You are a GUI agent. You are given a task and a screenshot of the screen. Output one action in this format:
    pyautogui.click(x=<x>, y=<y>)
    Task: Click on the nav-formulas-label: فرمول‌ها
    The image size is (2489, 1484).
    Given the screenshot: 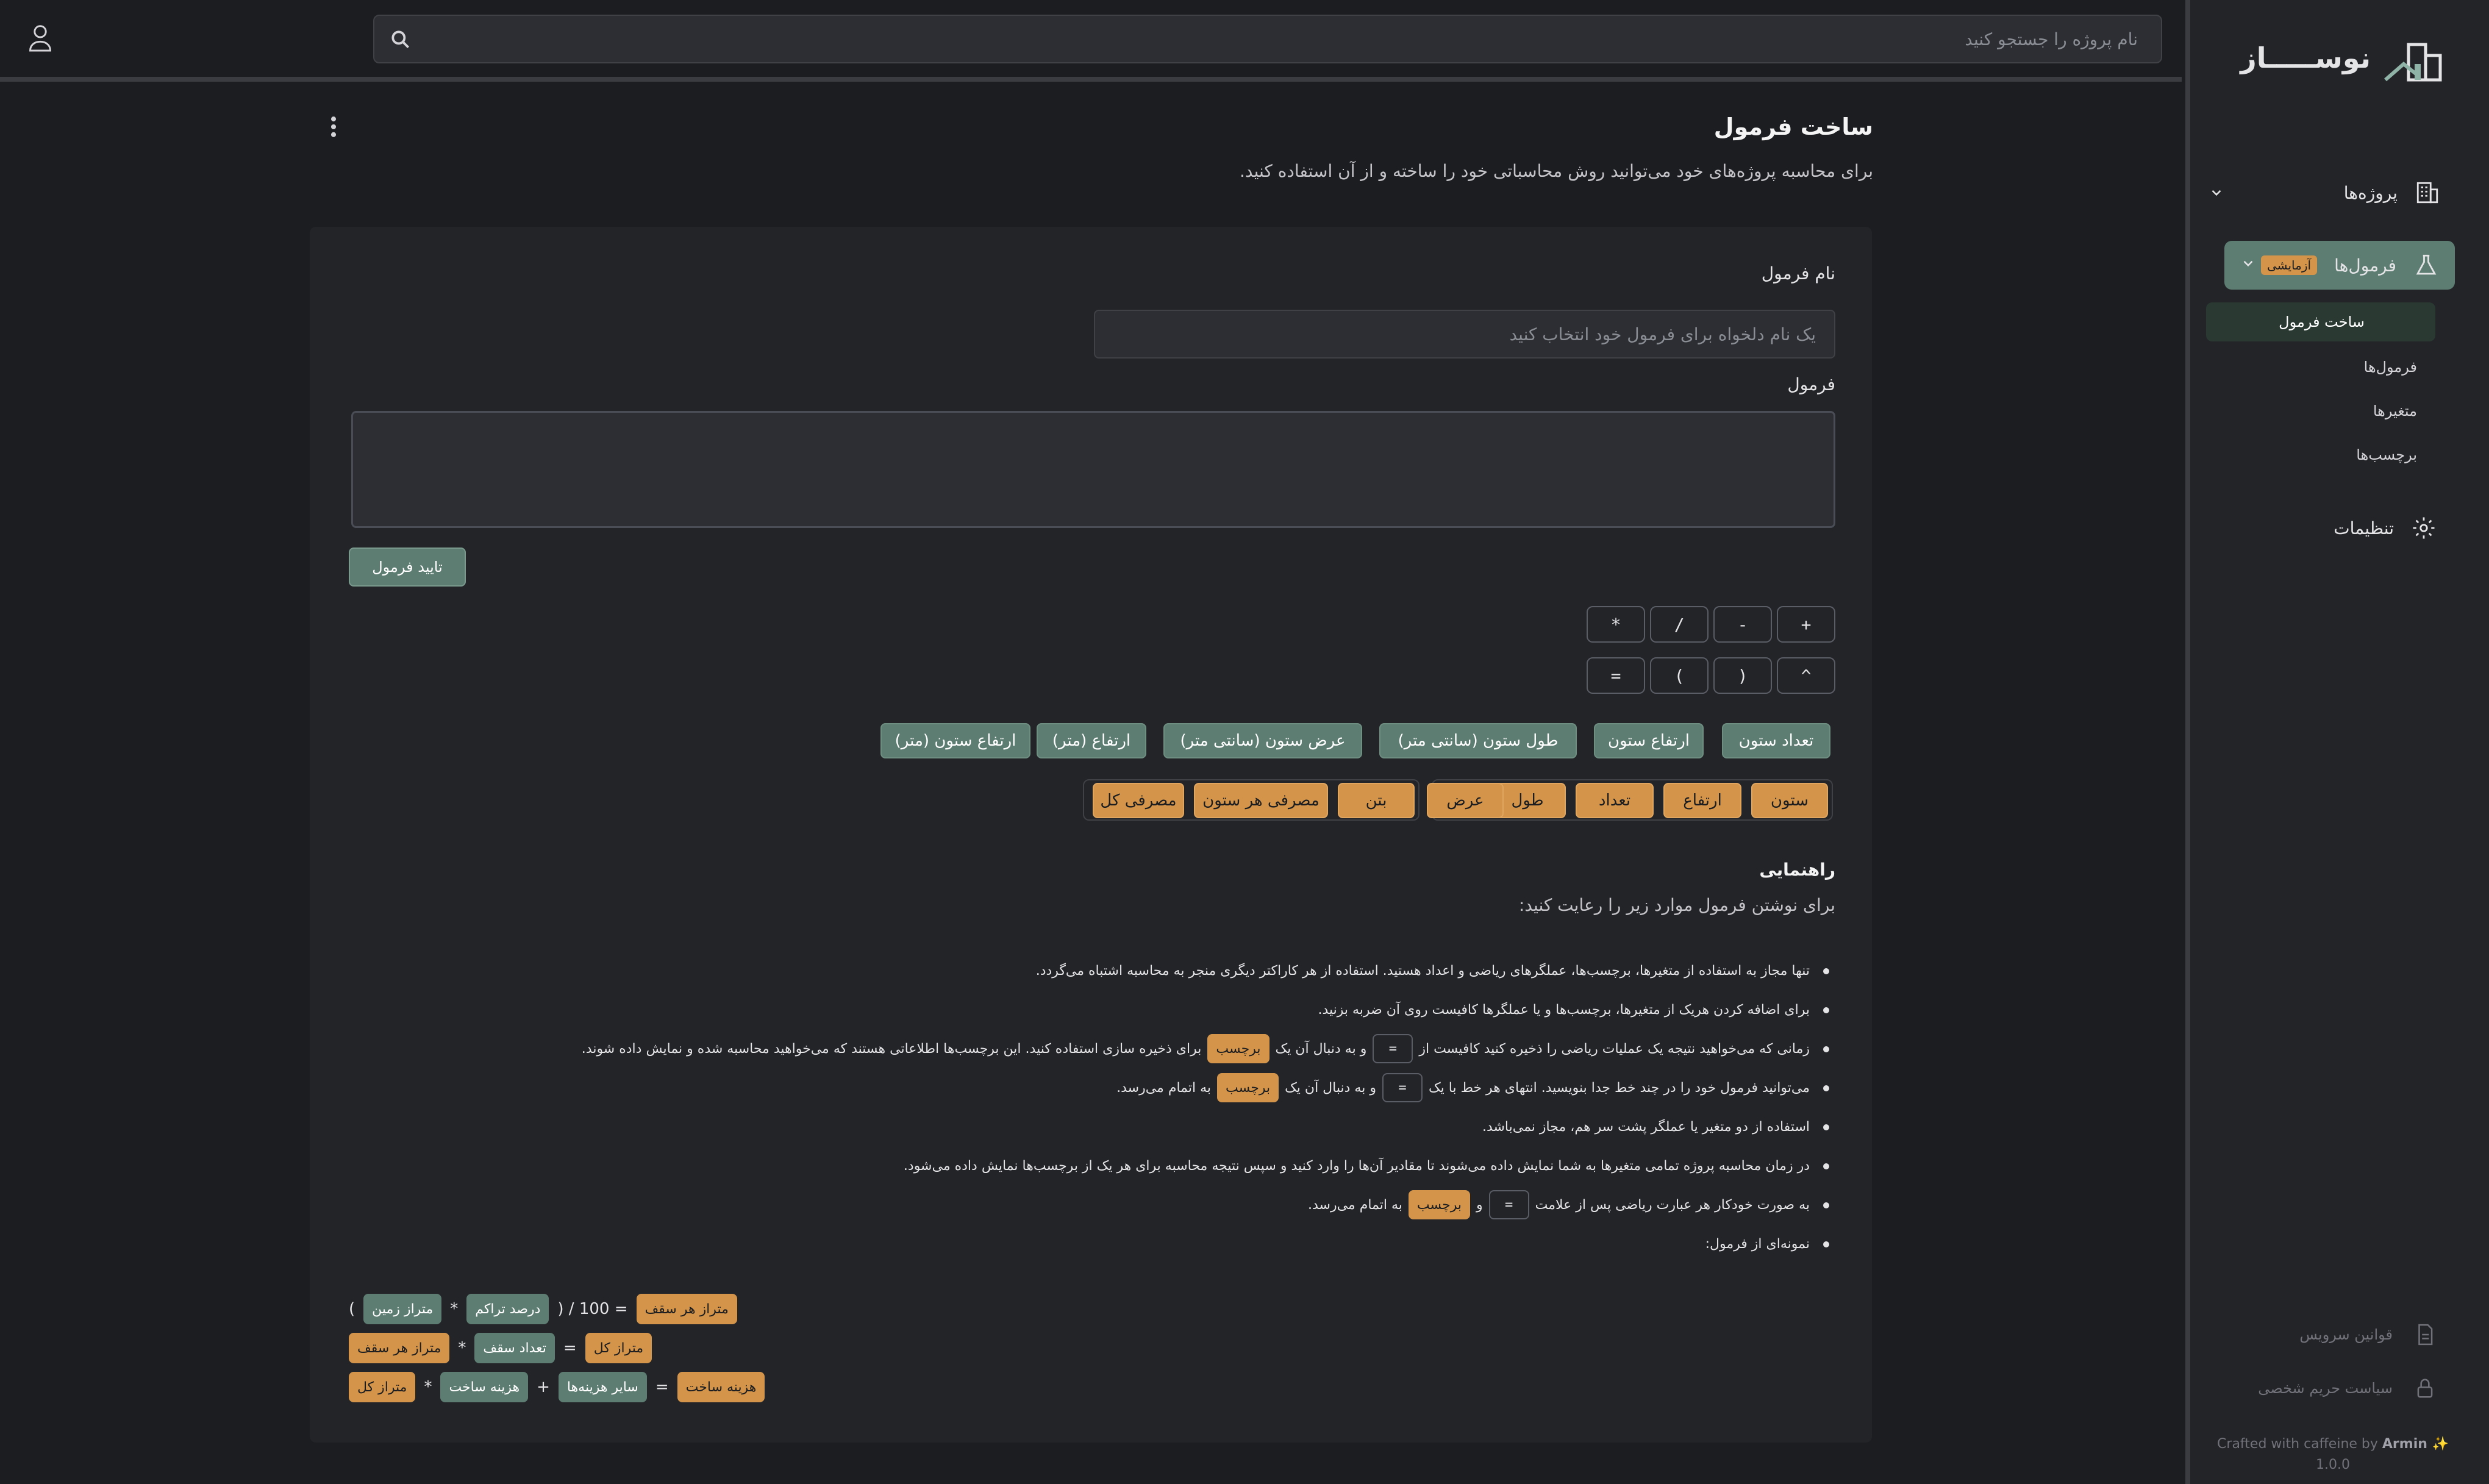 What is the action you would take?
    pyautogui.click(x=2365, y=265)
    